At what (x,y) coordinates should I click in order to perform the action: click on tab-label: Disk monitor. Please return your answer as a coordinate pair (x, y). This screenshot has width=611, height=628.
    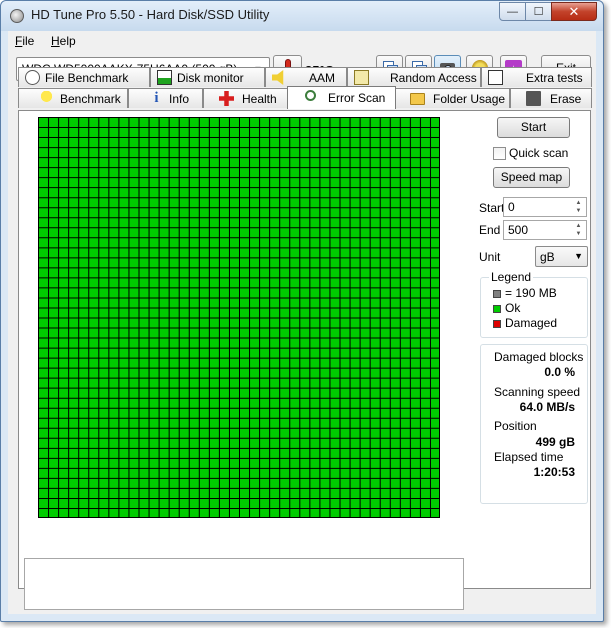
    Looking at the image, I should click on (210, 78).